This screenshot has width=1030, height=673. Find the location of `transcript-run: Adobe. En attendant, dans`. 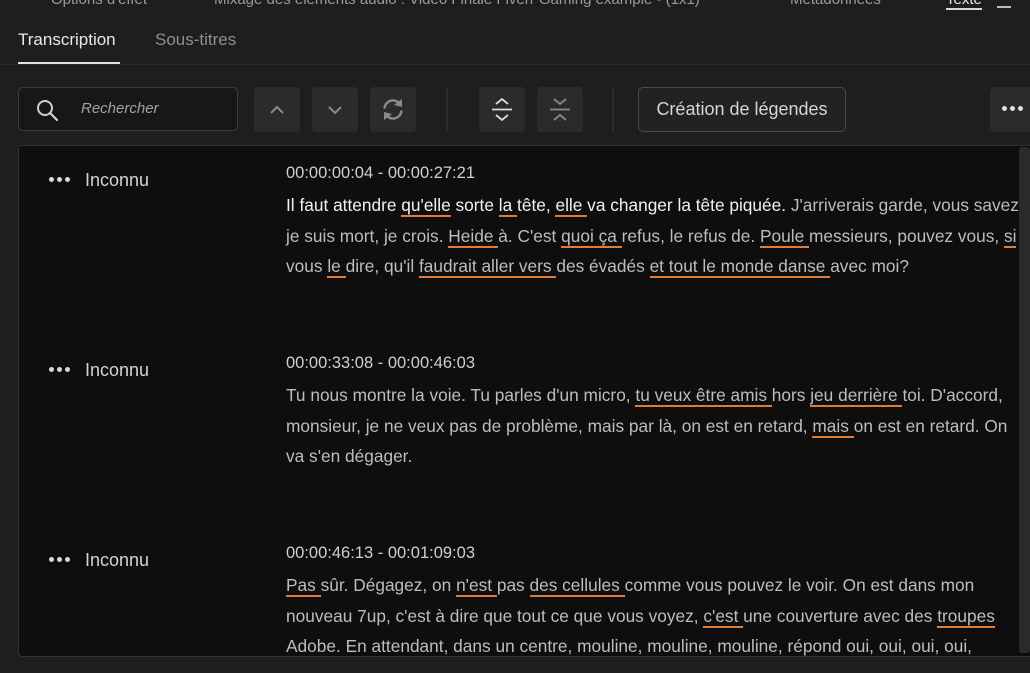

transcript-run: Adobe. En attendant, dans is located at coordinates (390, 646).